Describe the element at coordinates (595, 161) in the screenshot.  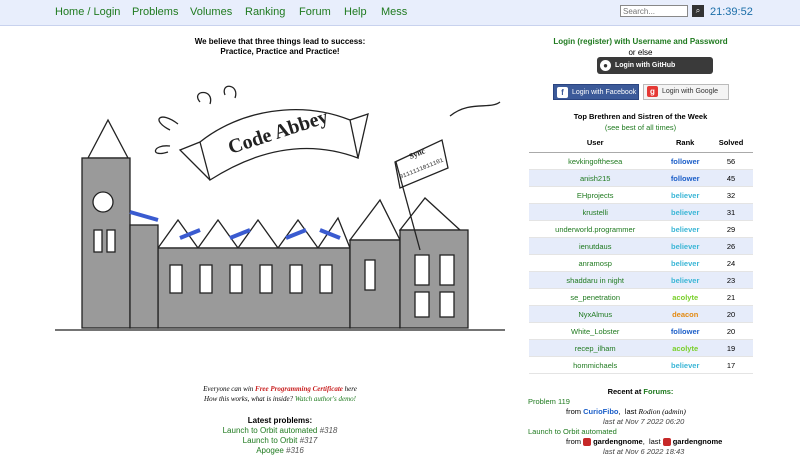
I see `user-link: kevkingofthesea` at that location.